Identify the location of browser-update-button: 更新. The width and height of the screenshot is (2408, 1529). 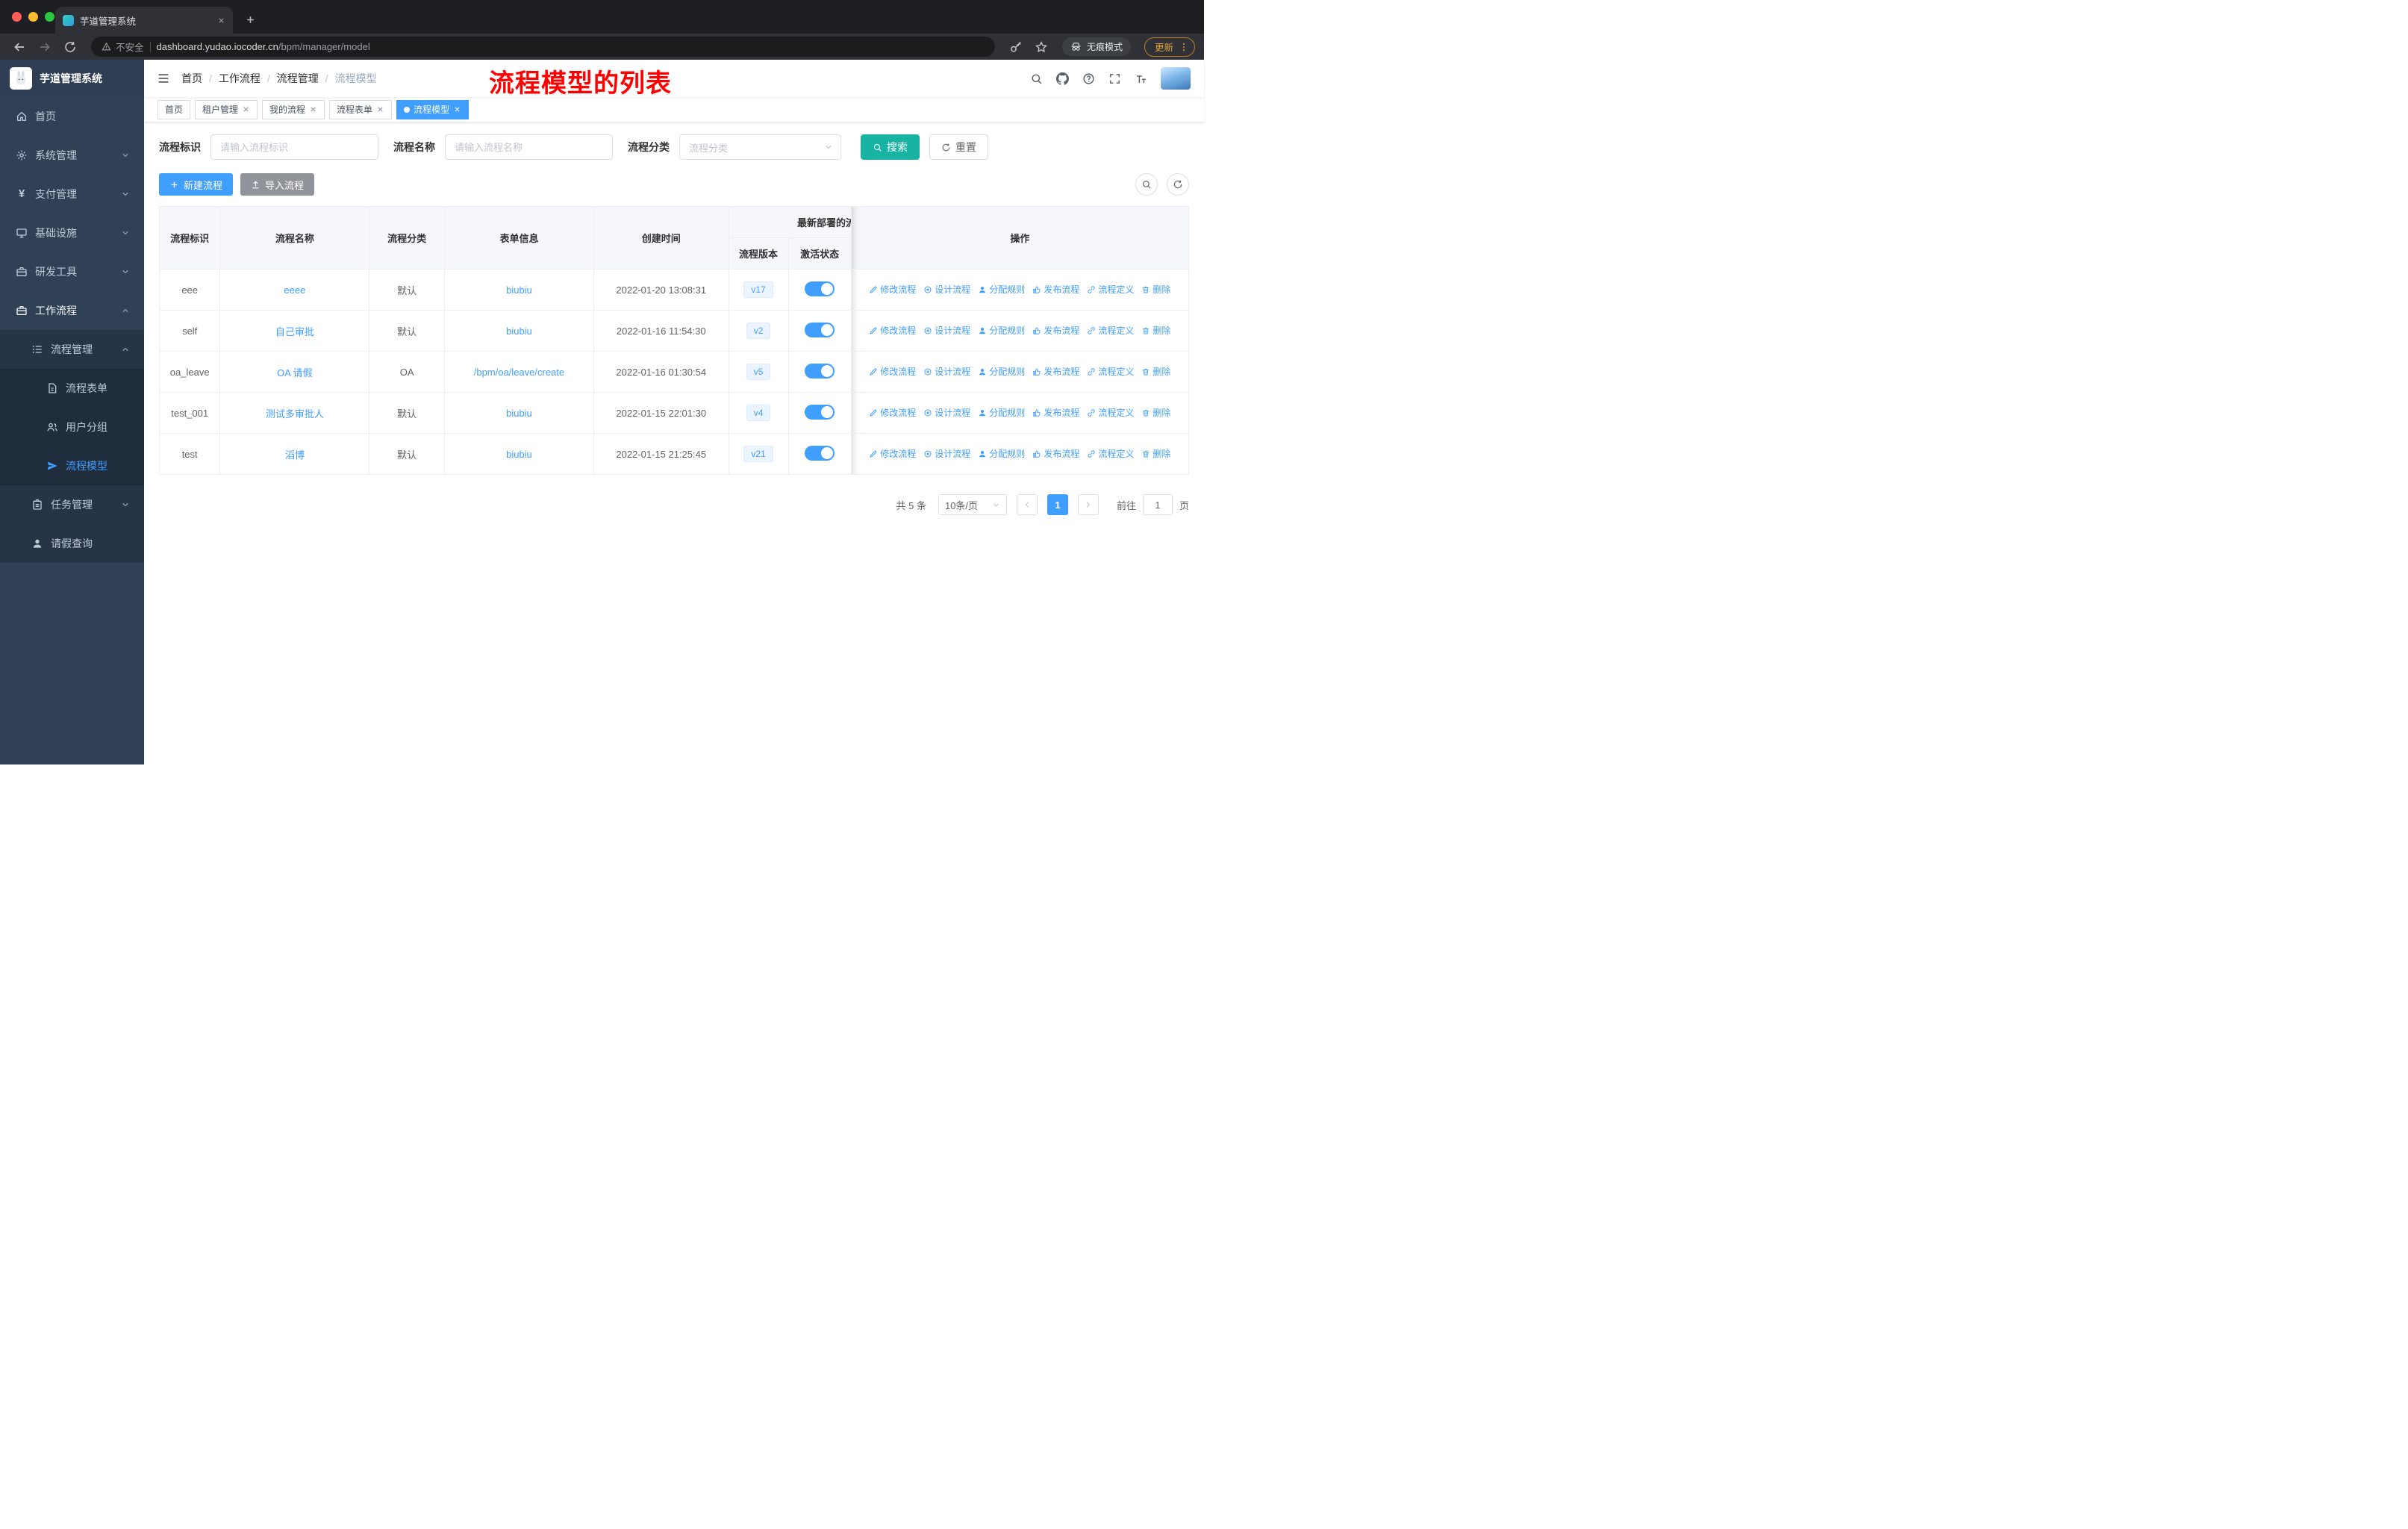
(1169, 47).